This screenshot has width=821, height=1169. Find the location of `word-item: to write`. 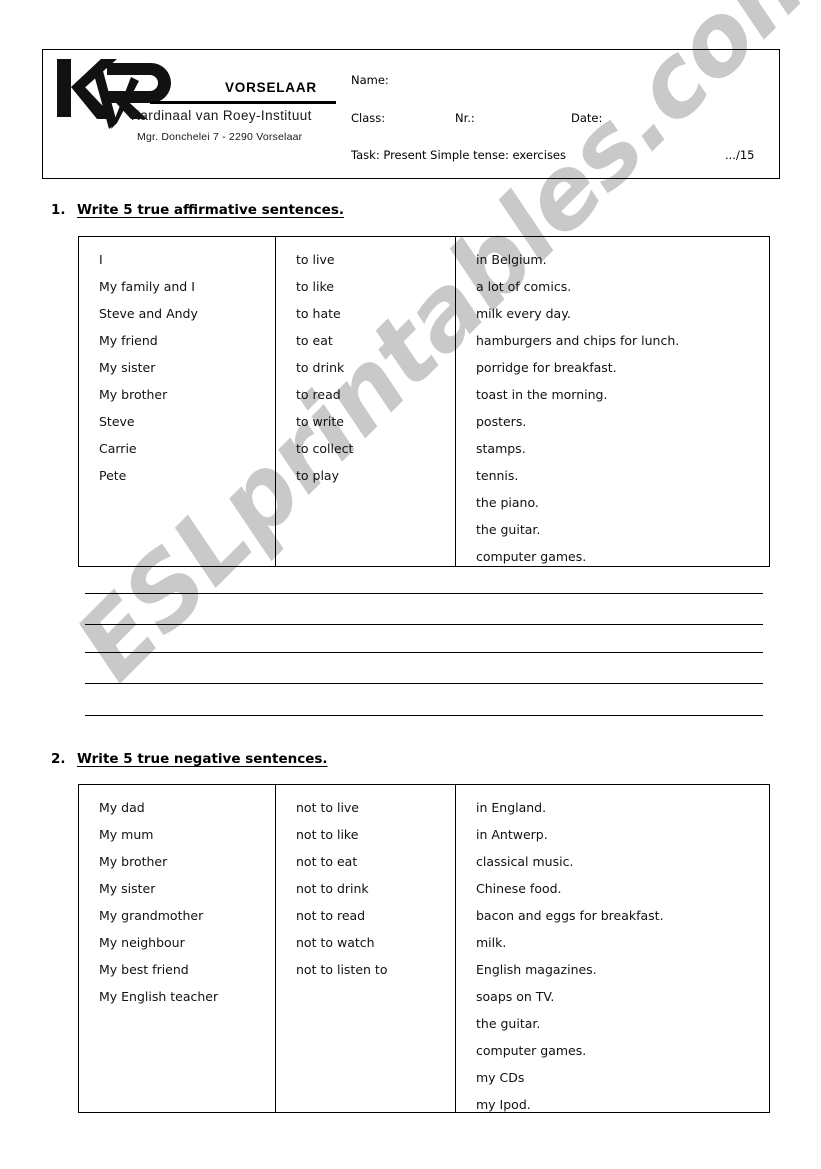

word-item: to write is located at coordinates (320, 421).